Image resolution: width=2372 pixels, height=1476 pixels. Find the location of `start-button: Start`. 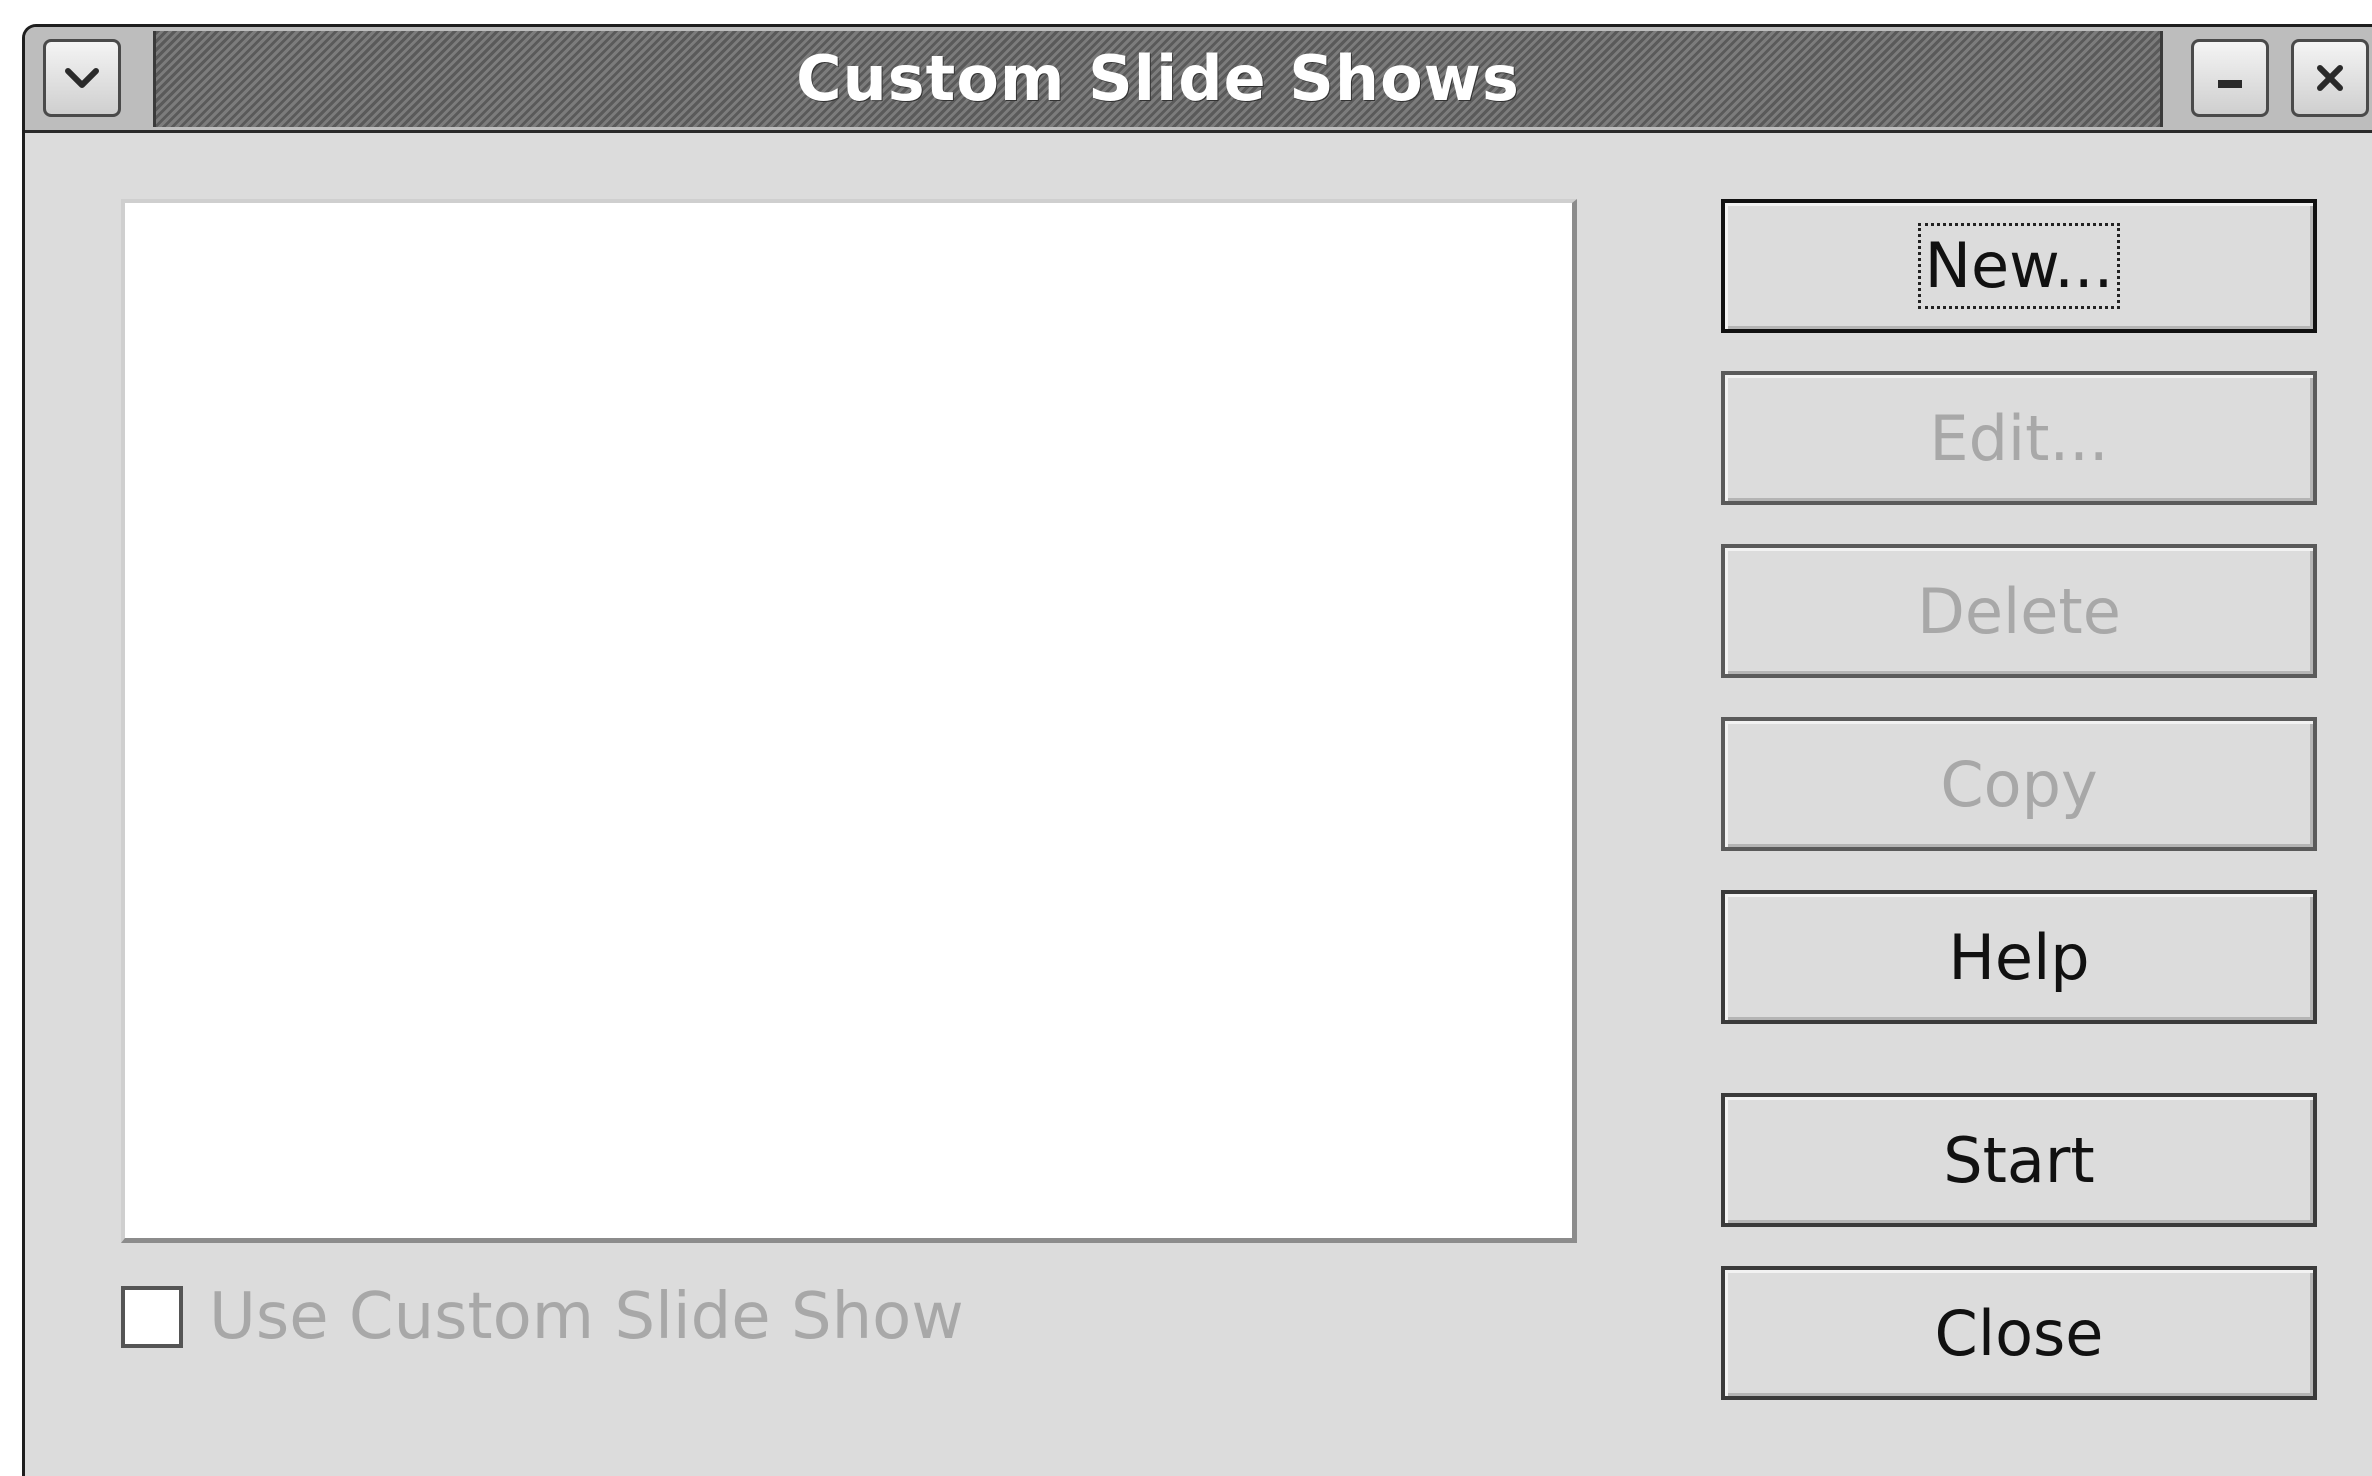

start-button: Start is located at coordinates (2019, 1160).